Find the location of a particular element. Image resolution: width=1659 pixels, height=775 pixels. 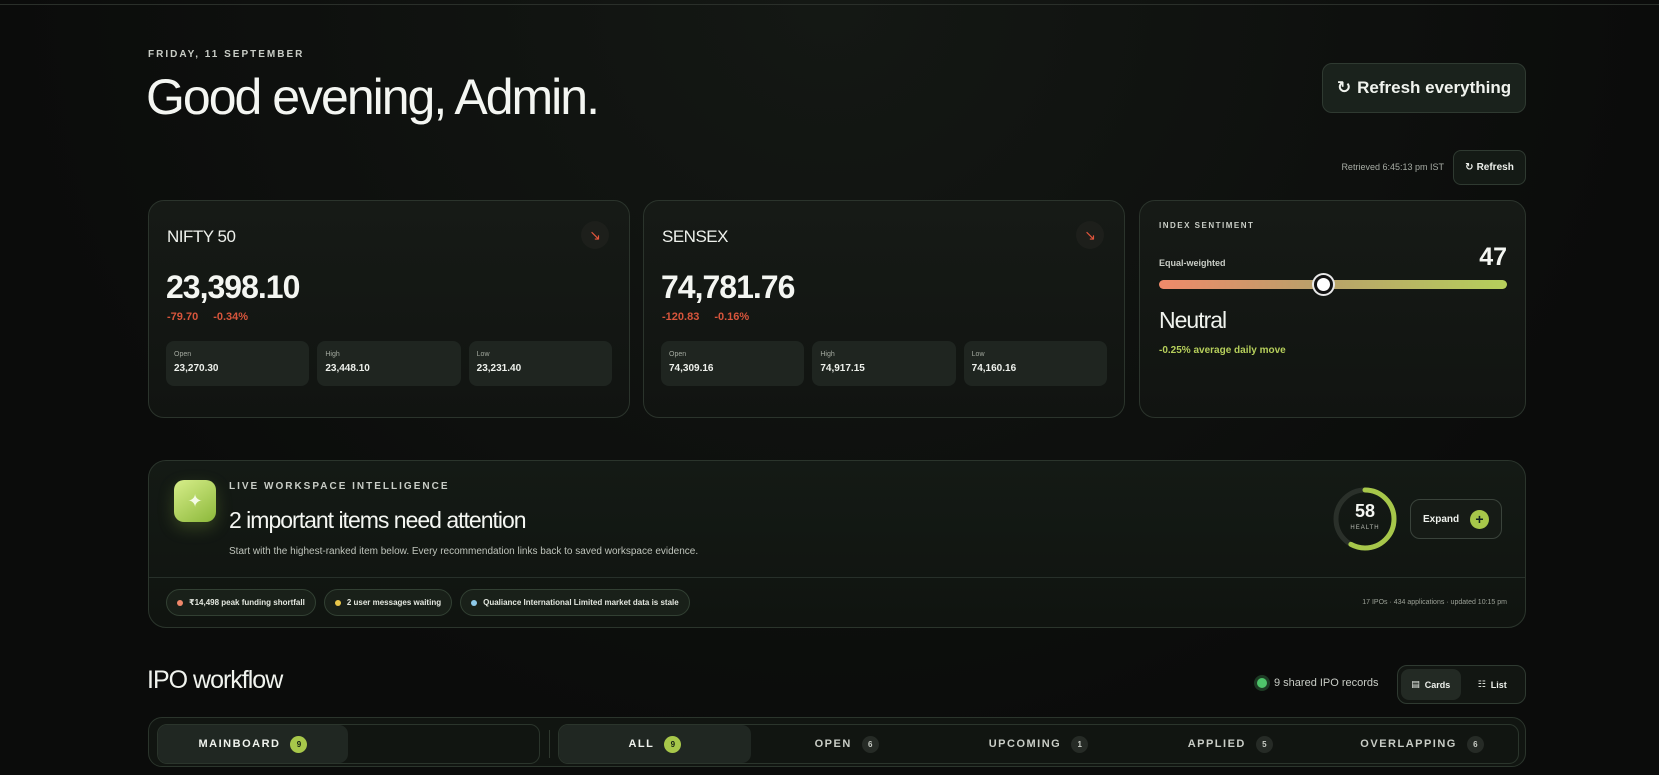

expand-button: Expand + is located at coordinates (1456, 519).